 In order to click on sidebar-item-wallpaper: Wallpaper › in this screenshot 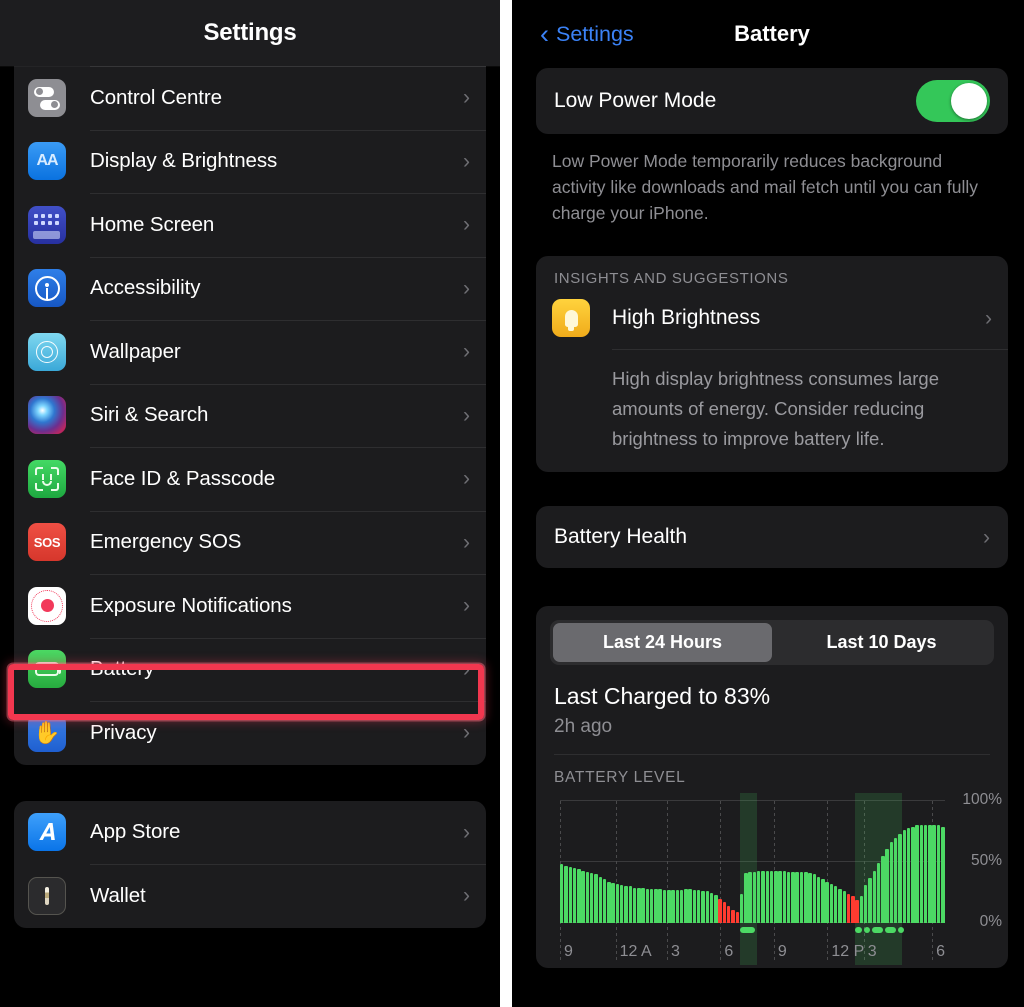, I will do `click(250, 352)`.